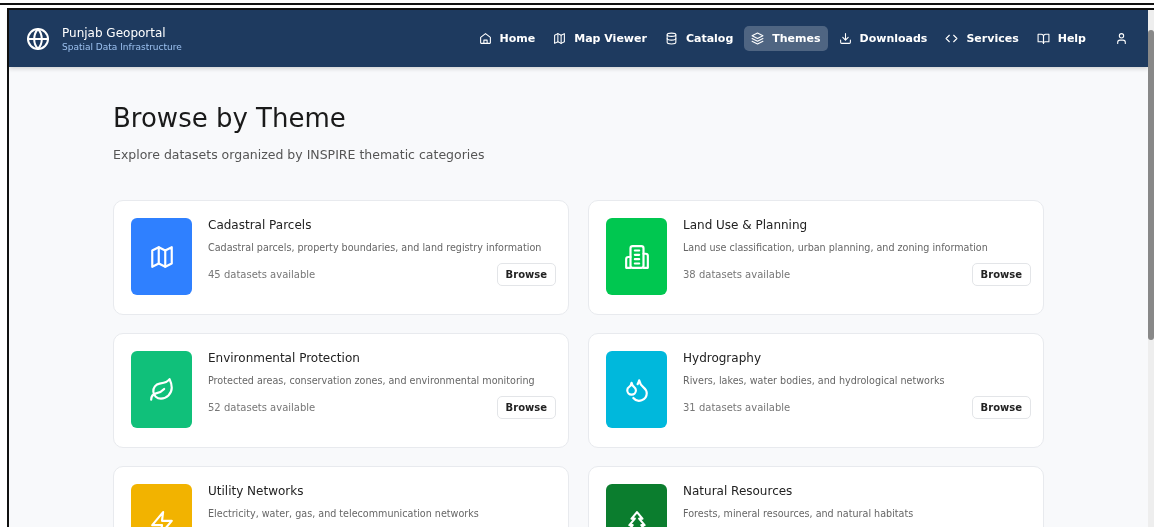 Image resolution: width=1154 pixels, height=527 pixels. Describe the element at coordinates (507, 38) in the screenshot. I see `nav-link: Home` at that location.